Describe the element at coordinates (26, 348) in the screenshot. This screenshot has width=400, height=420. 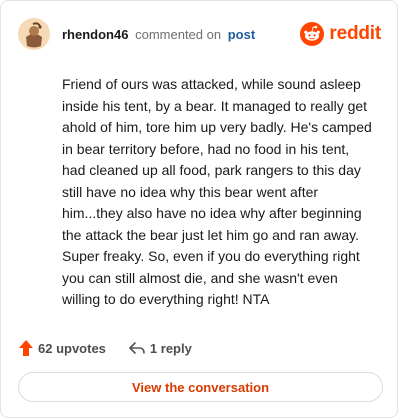
I see `upvote-arrow-icon` at that location.